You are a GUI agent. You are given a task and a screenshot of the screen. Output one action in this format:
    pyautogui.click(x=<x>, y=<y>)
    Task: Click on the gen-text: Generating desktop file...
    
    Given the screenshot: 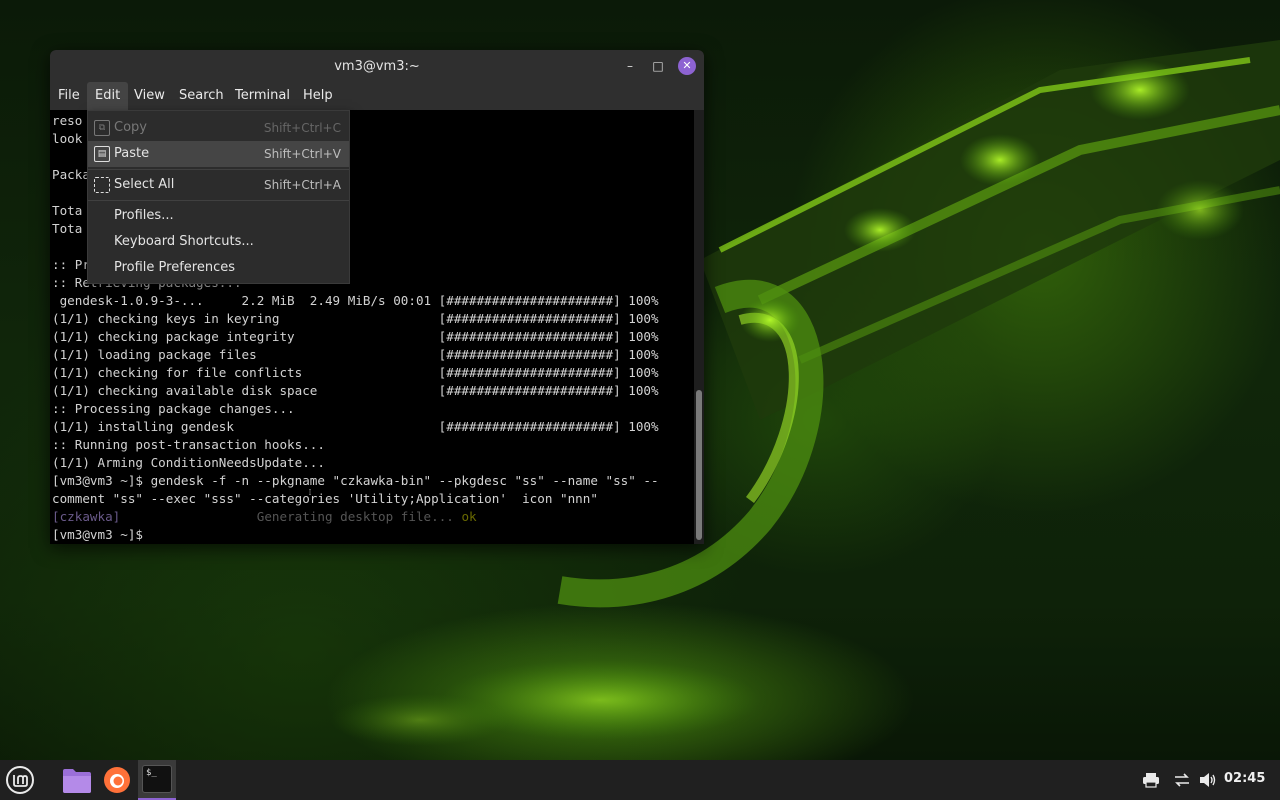 What is the action you would take?
    pyautogui.click(x=355, y=516)
    